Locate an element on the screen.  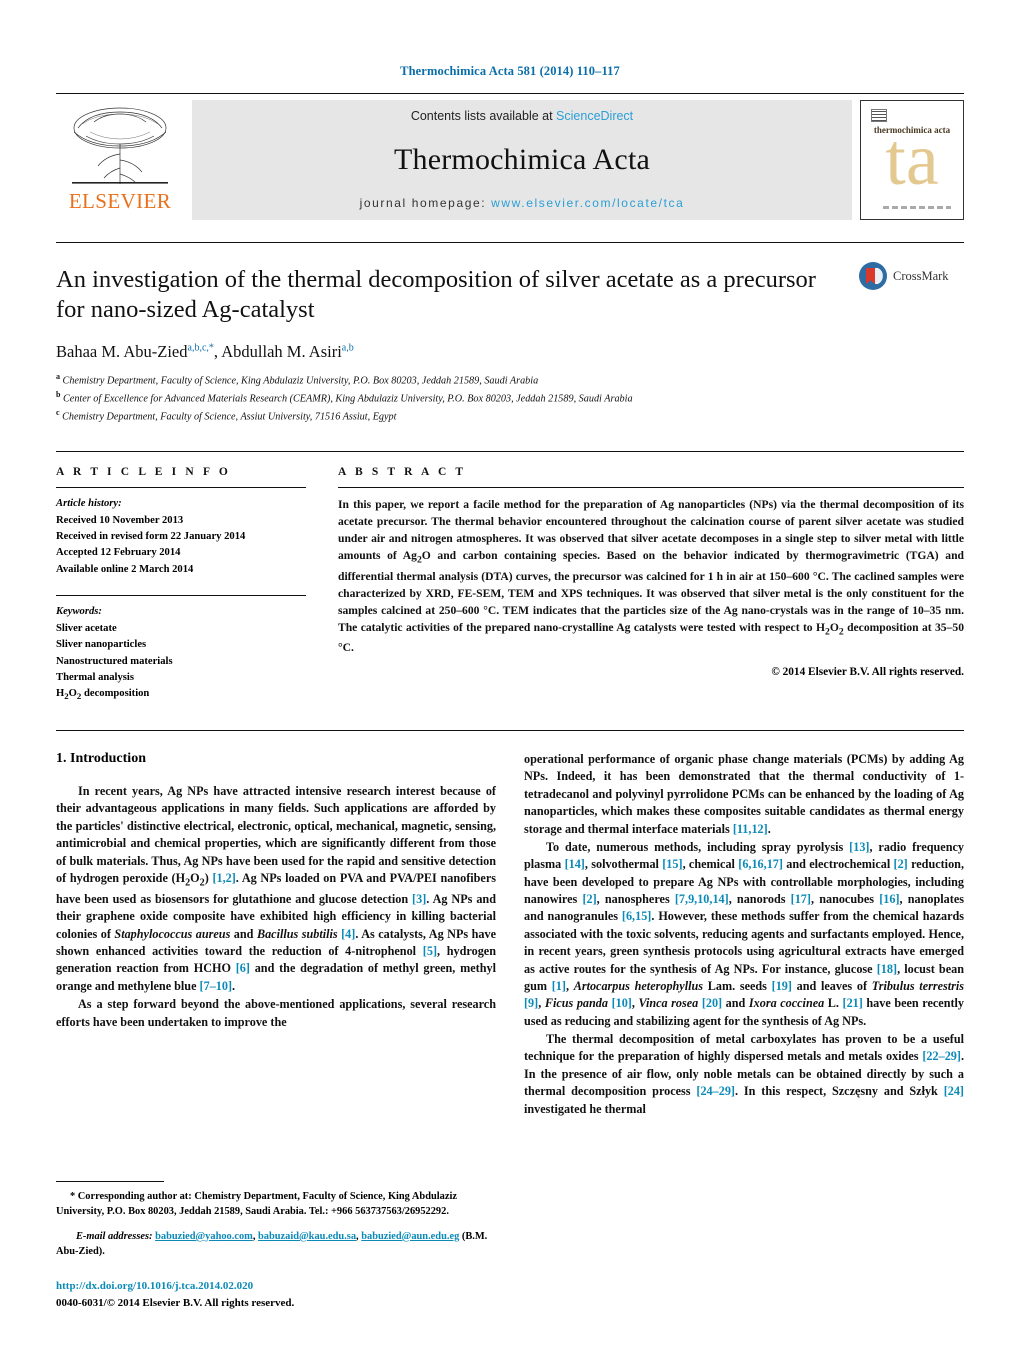
keyword-item-h2o2: H2O2 decomposition is located at coordinates (103, 695).